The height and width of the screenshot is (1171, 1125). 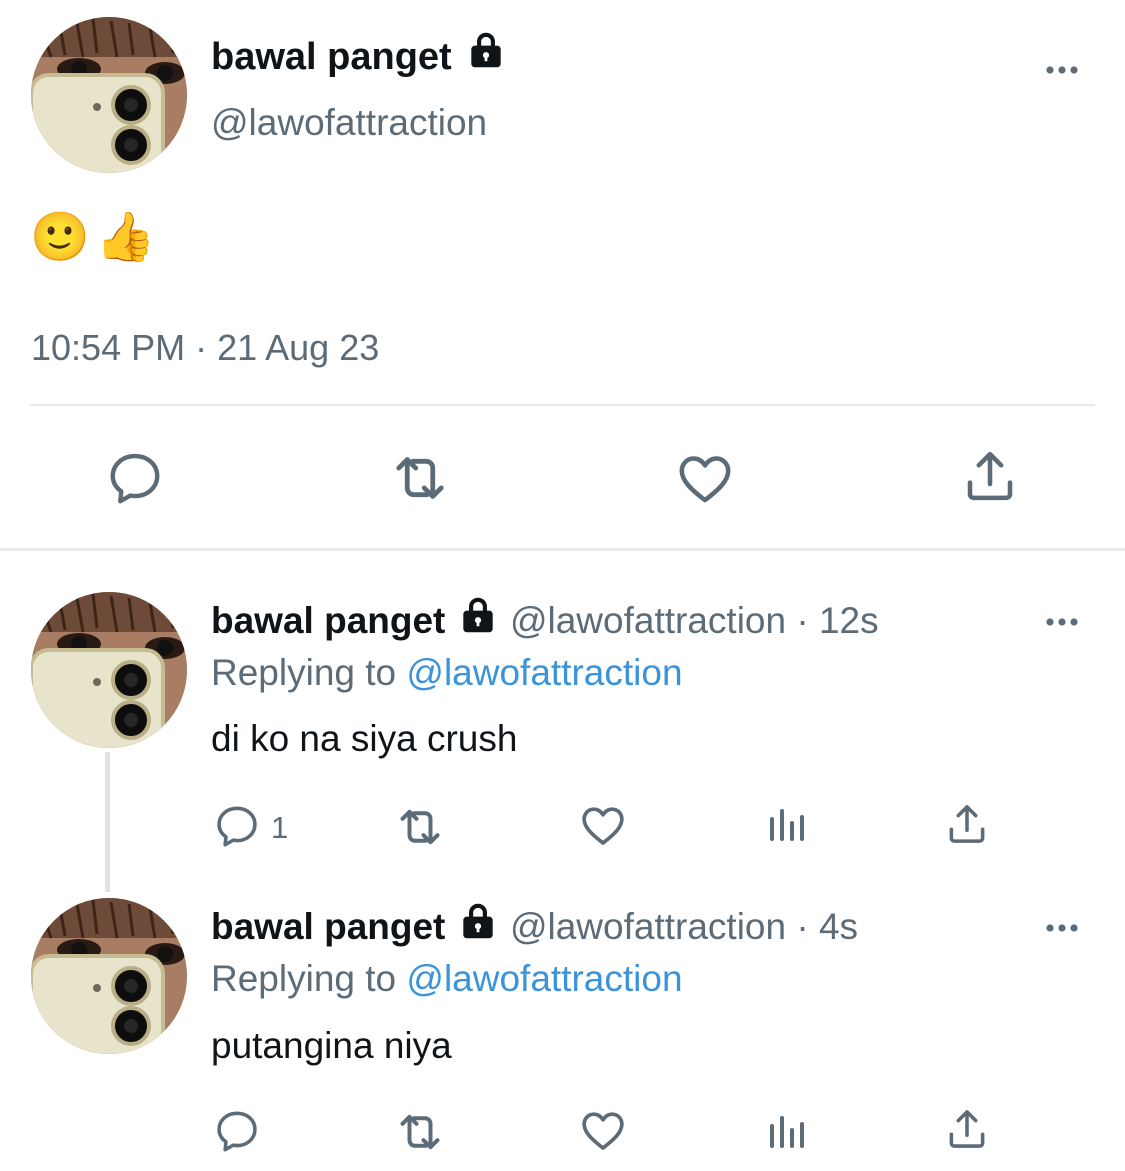 I want to click on author-name-row: bawal panget, so click(x=357, y=57).